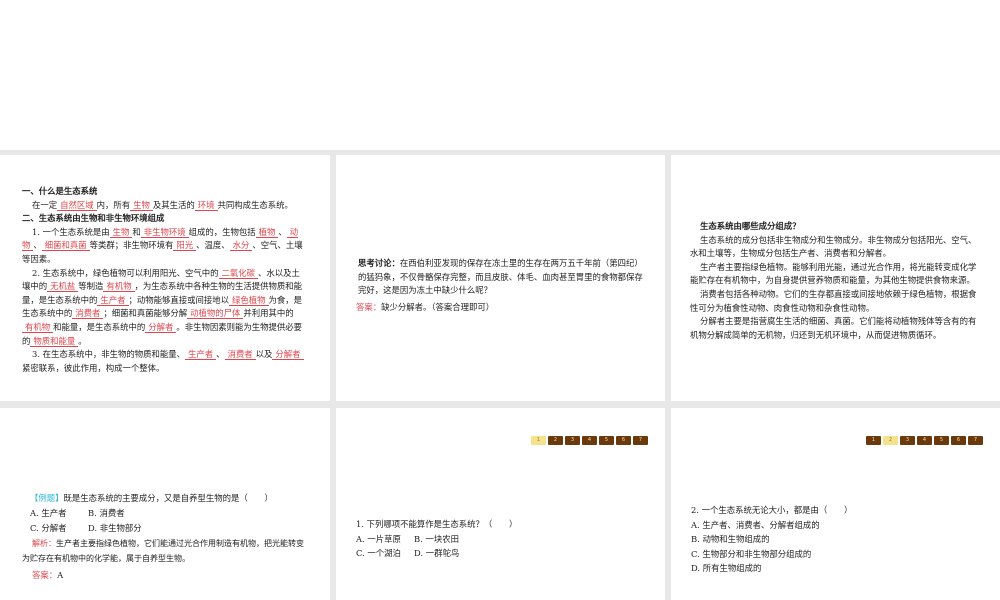  What do you see at coordinates (93, 367) in the screenshot?
I see `text-segment: 紧密联系，彼此作用，构成一个整体。` at bounding box center [93, 367].